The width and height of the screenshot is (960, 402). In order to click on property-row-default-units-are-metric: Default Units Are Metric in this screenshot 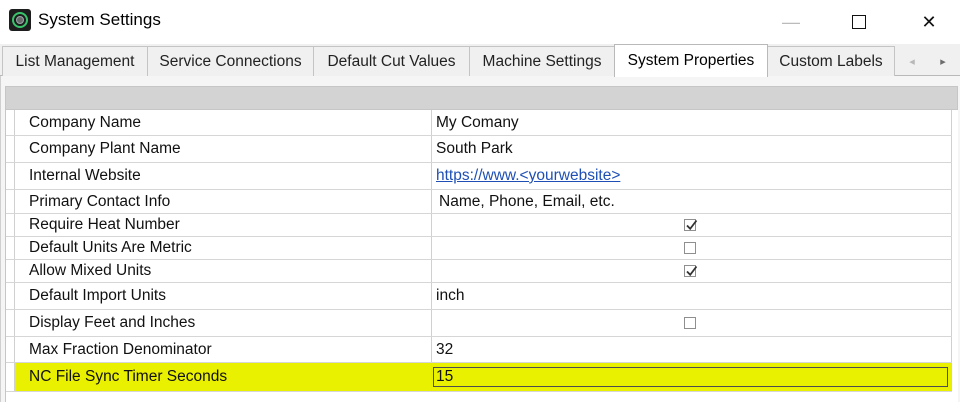, I will do `click(479, 248)`.